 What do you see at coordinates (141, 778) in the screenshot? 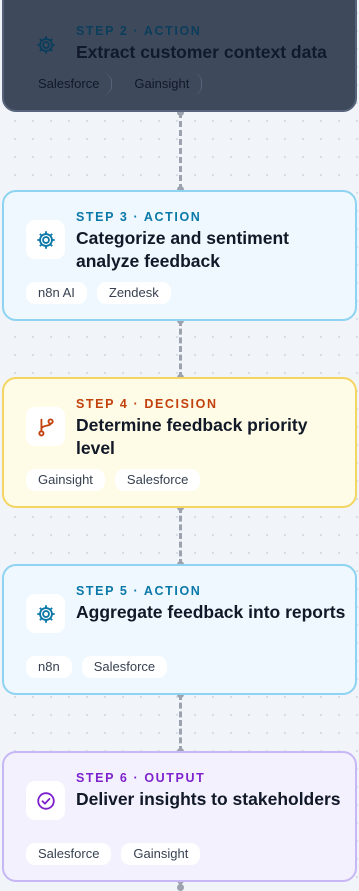
I see `step-label: STEP 6 · OUTPUT` at bounding box center [141, 778].